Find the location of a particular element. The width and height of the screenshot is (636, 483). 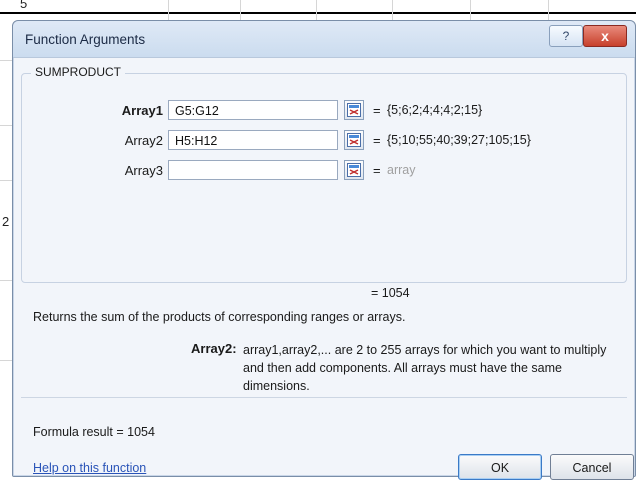

array1-label: Array1 is located at coordinates (142, 110).